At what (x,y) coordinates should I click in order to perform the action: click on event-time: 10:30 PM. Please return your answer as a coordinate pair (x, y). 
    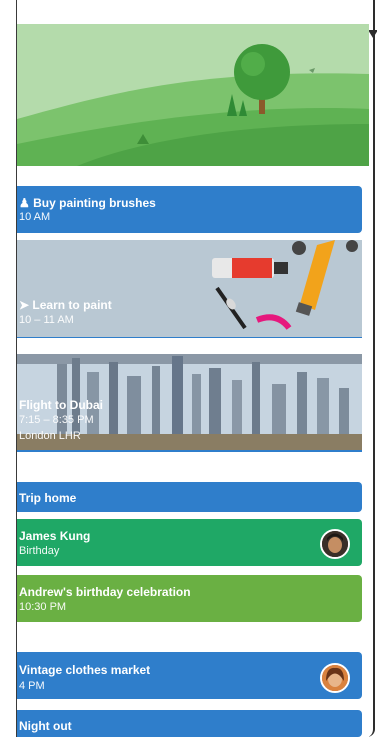
    Looking at the image, I should click on (43, 607).